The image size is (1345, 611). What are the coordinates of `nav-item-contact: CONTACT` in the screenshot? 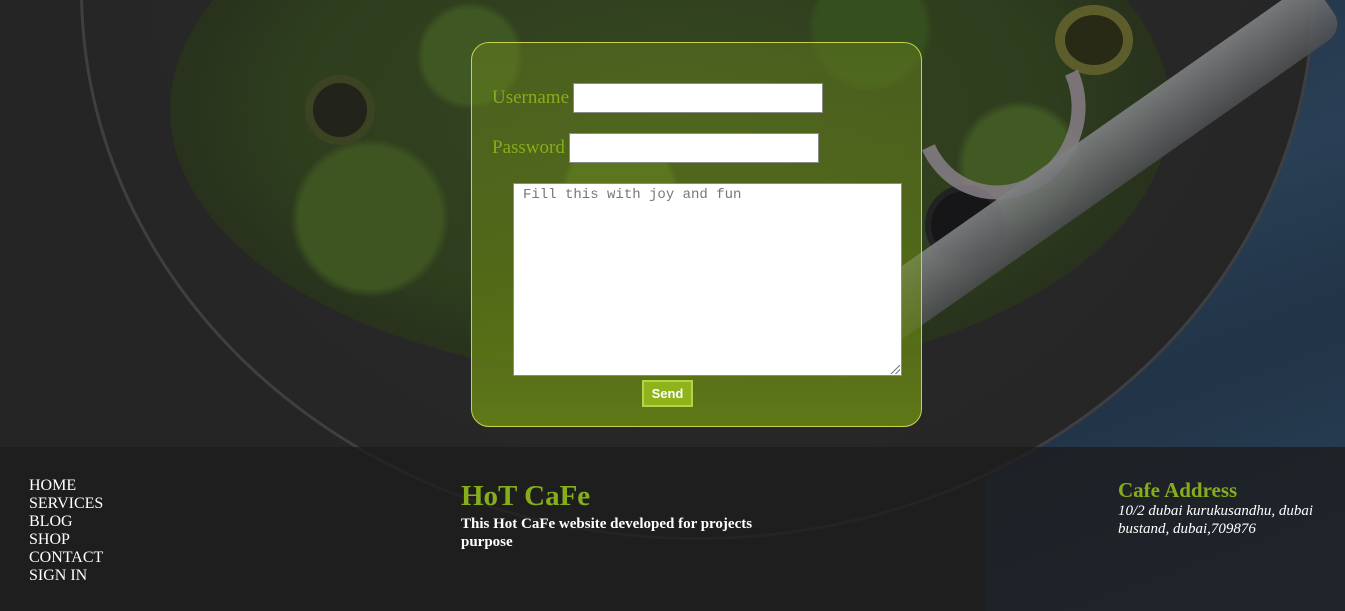 It's located at (66, 558).